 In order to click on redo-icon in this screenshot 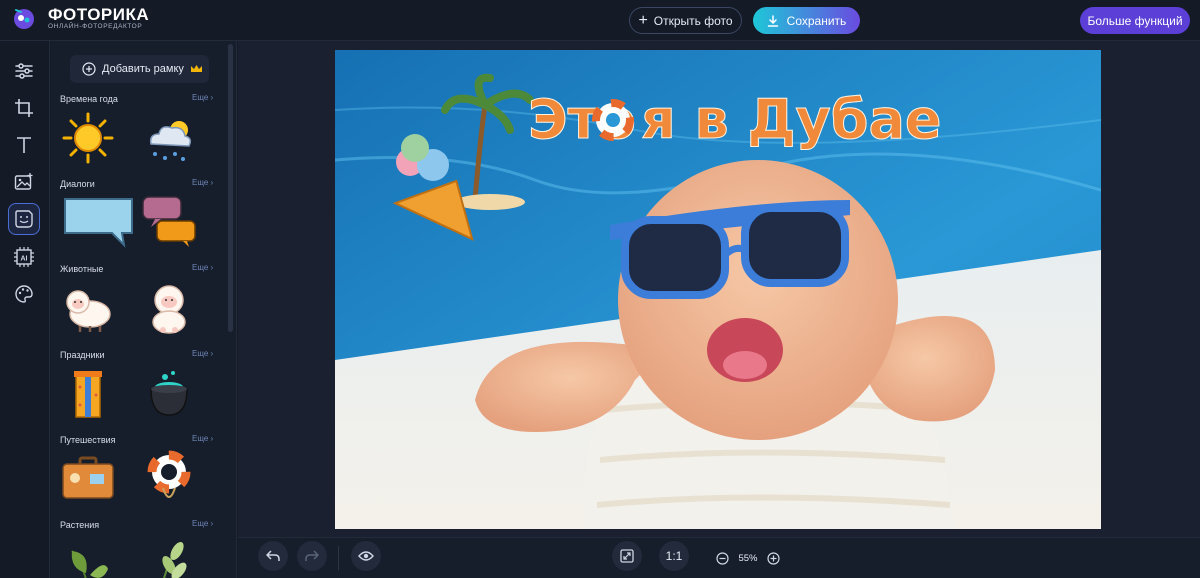, I will do `click(312, 555)`.